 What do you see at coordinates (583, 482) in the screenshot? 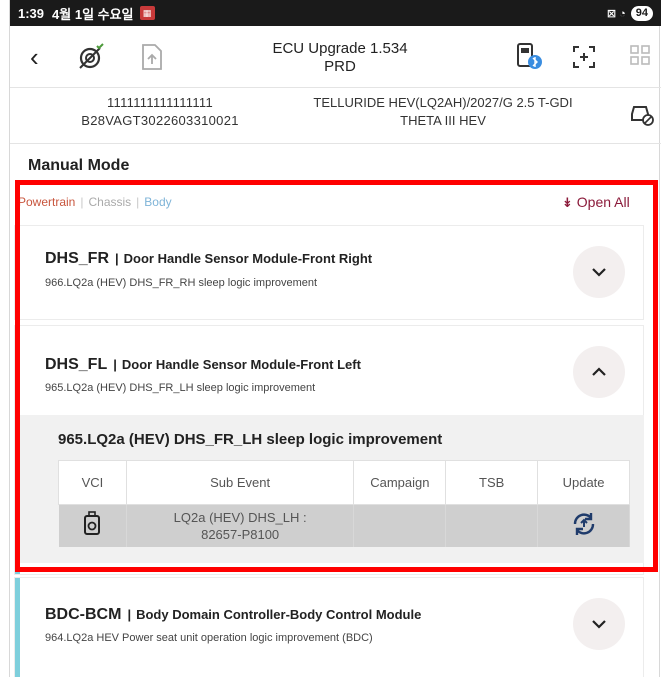
I see `col-update: Update` at bounding box center [583, 482].